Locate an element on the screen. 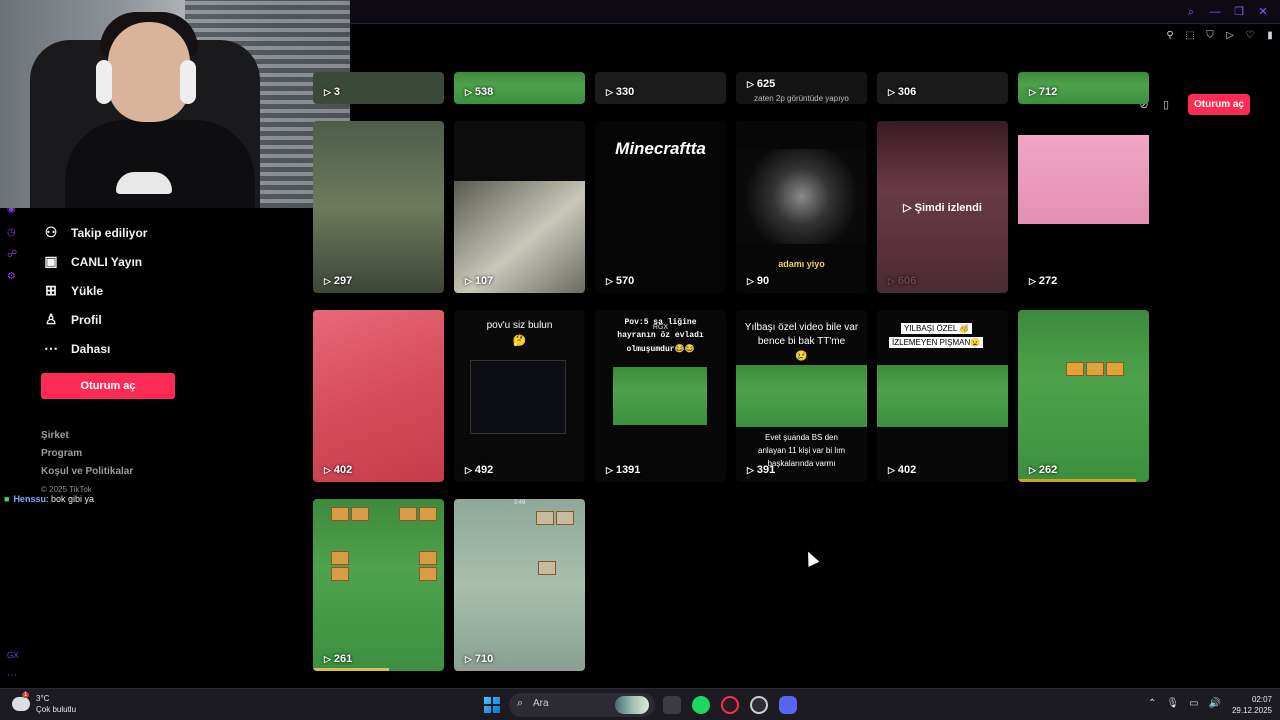  microphone-icon: 🎙 is located at coordinates (1172, 703).